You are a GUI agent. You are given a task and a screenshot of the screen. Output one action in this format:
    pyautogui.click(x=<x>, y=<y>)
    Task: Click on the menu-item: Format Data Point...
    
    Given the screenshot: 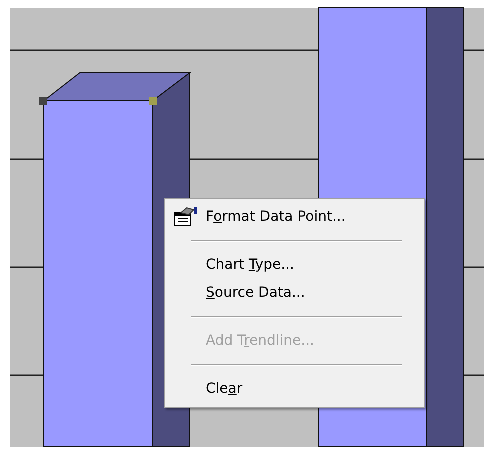 What is the action you would take?
    pyautogui.click(x=276, y=217)
    